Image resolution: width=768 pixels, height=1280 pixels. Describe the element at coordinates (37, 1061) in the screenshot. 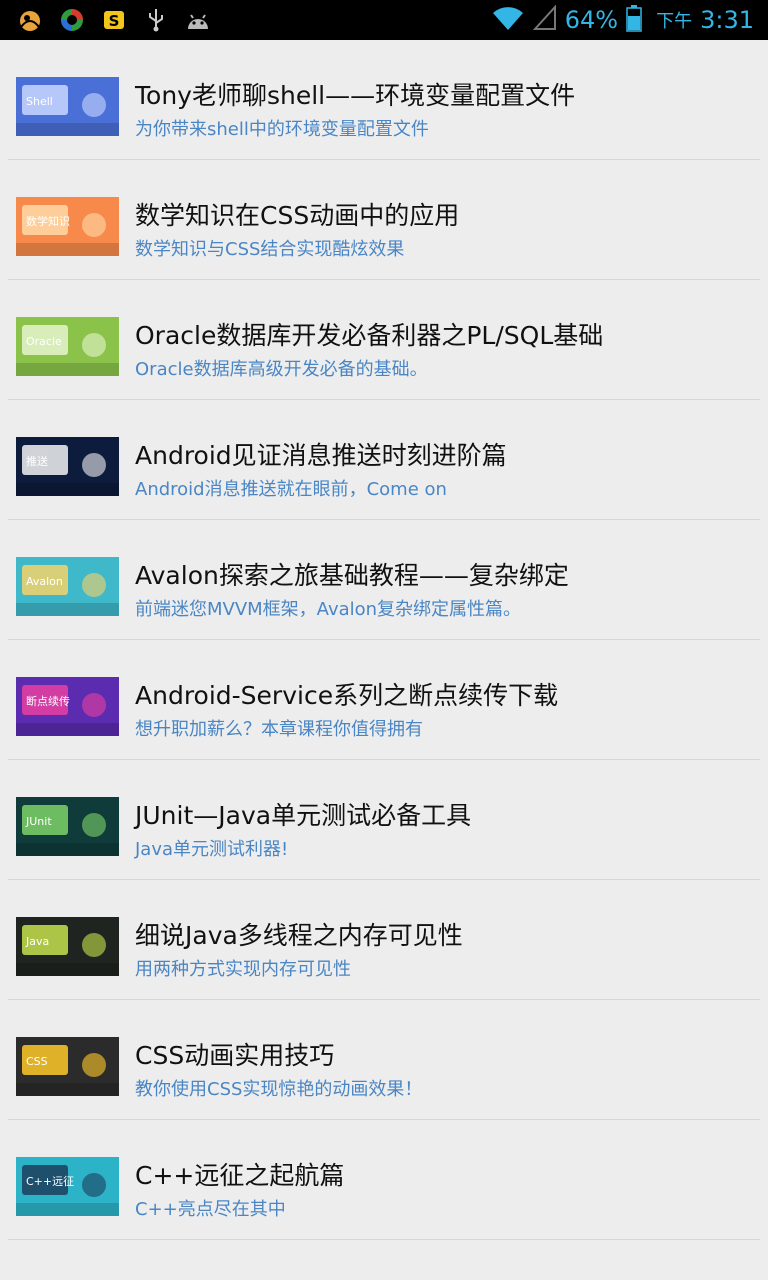

I see `svg-text: CSS` at that location.